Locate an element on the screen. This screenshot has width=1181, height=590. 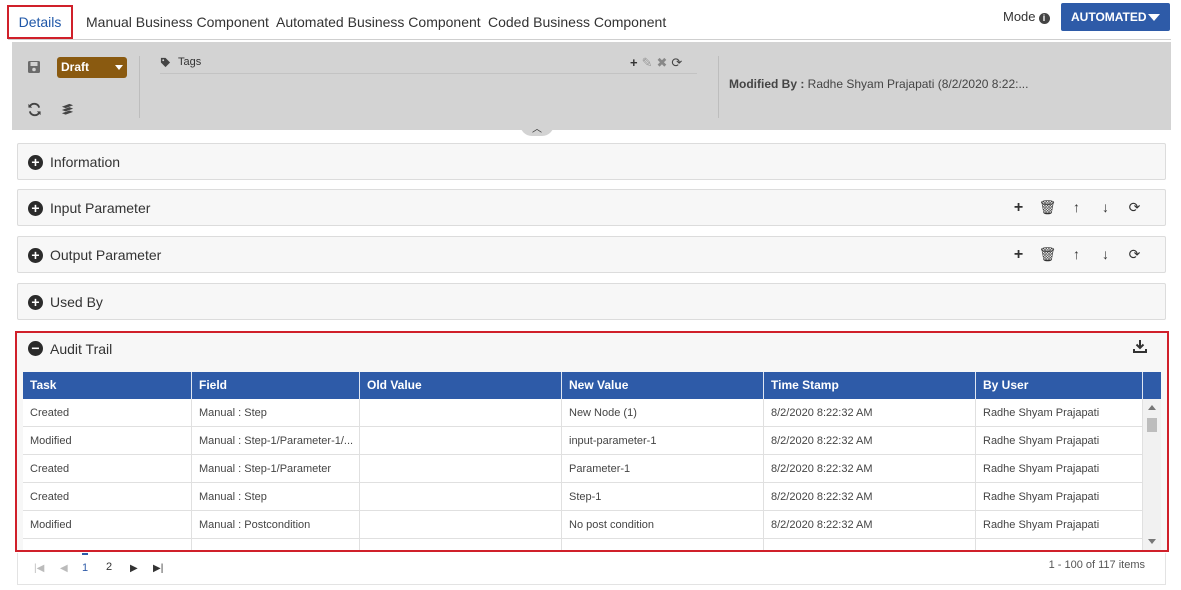
modified-by-label: Modified By : is located at coordinates (767, 84).